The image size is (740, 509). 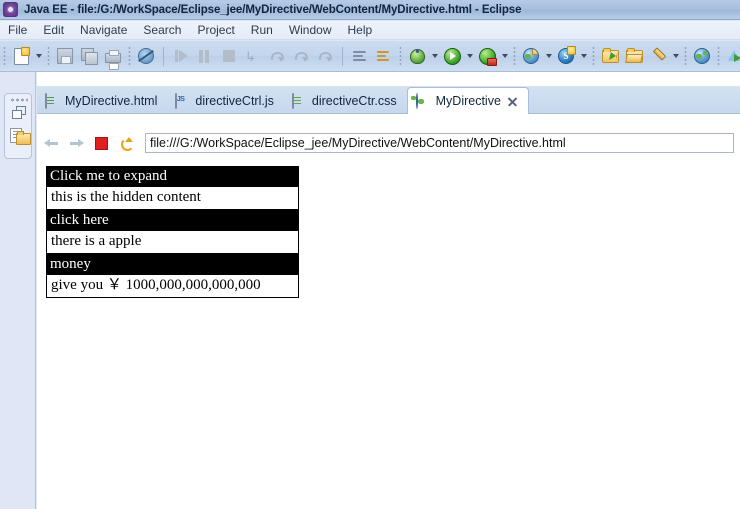 I want to click on step-over-icon, so click(x=301, y=56).